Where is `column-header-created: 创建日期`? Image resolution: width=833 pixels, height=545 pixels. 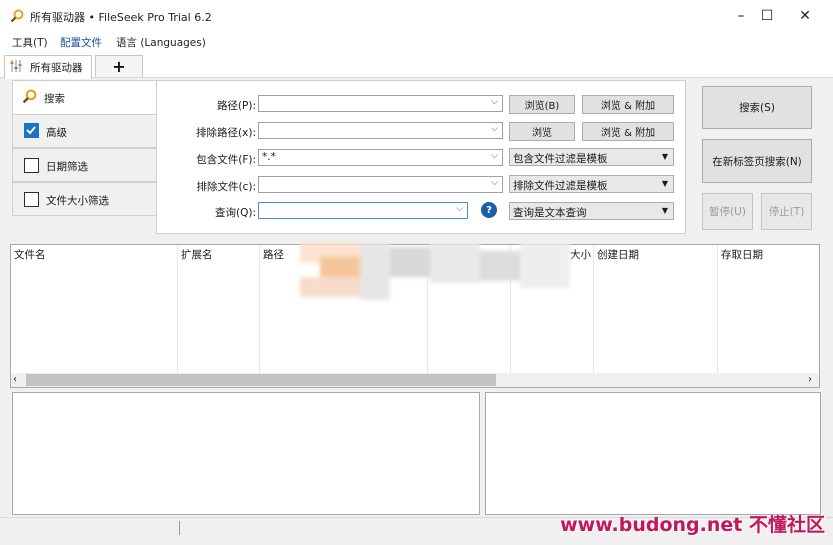
column-header-created: 创建日期 is located at coordinates (618, 254).